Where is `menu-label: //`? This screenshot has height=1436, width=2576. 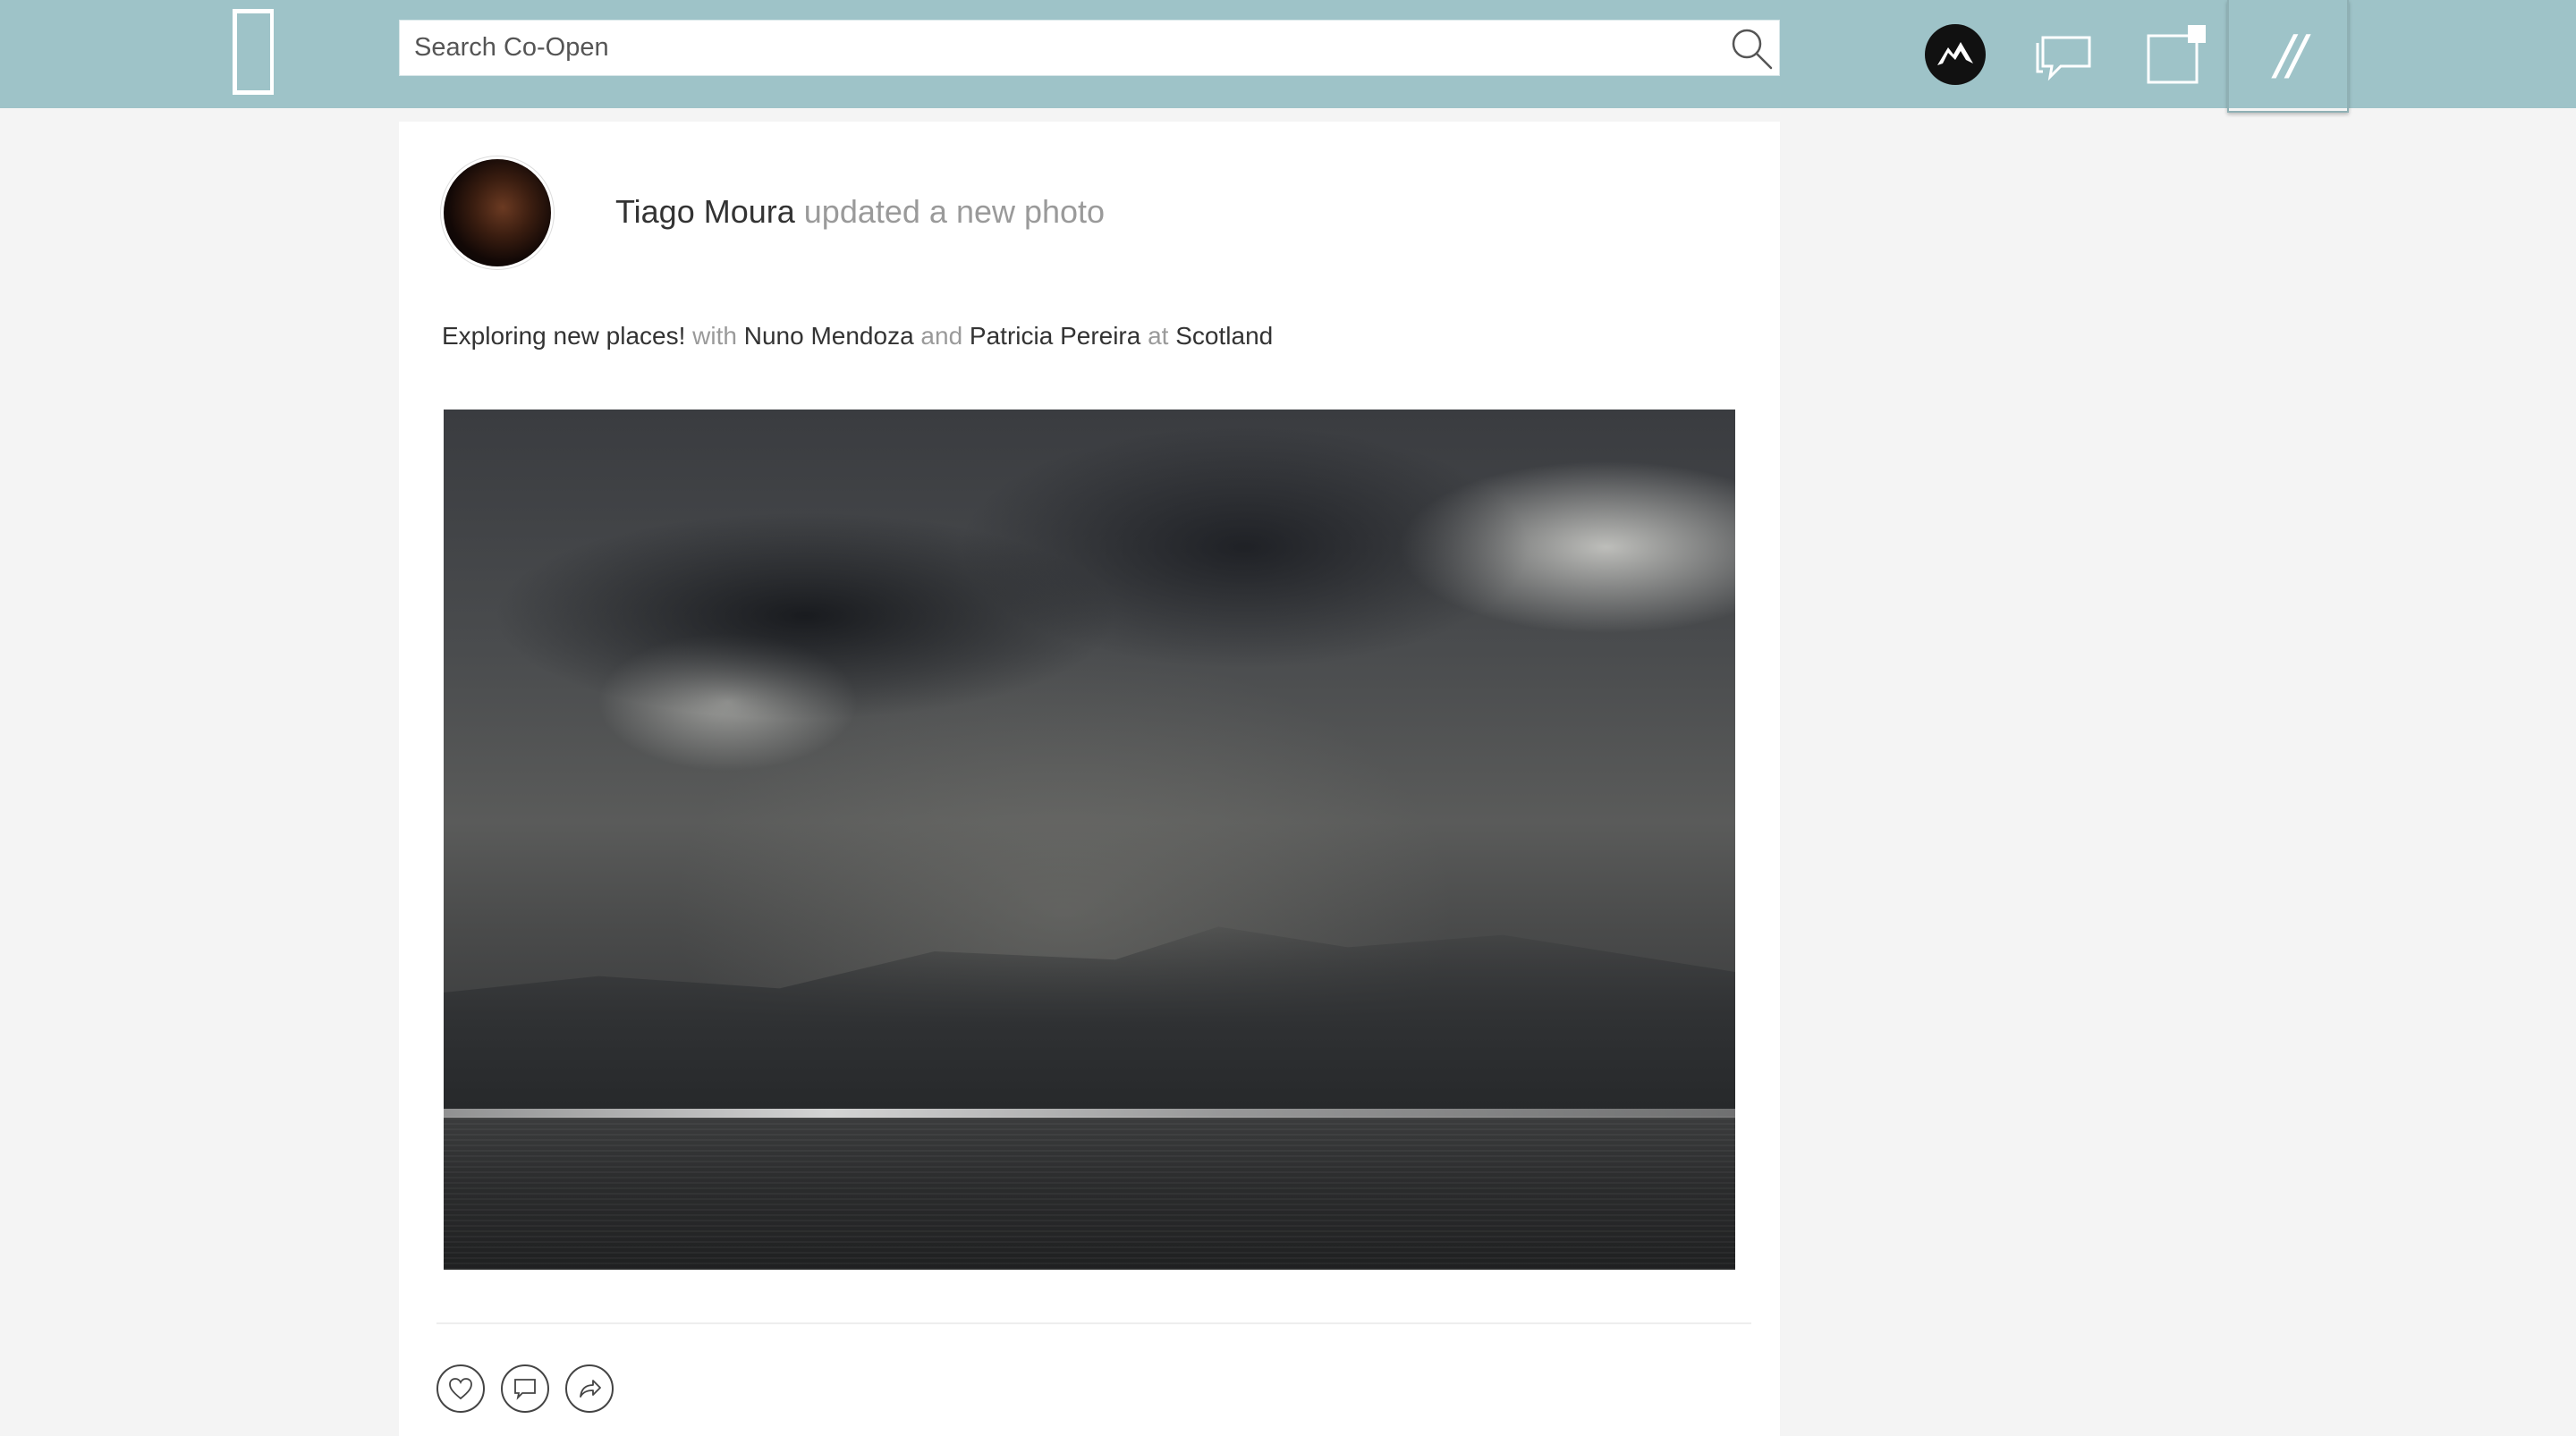
menu-label: // is located at coordinates (2291, 55).